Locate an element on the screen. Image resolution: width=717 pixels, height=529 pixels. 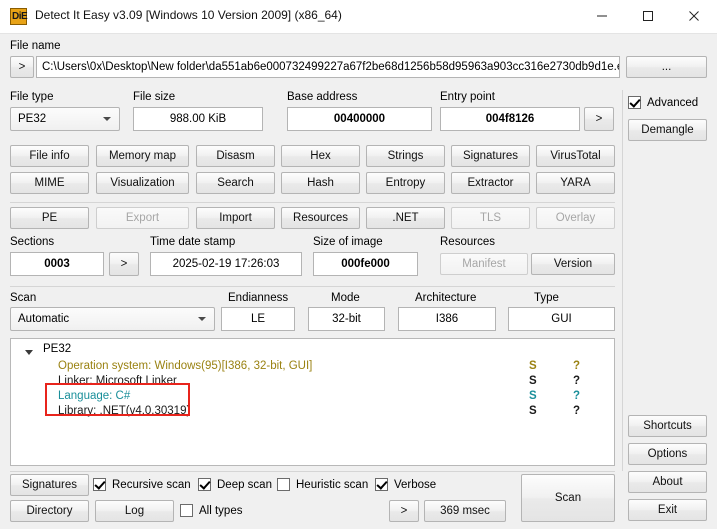
file-name-label: File name is located at coordinates (35, 46).